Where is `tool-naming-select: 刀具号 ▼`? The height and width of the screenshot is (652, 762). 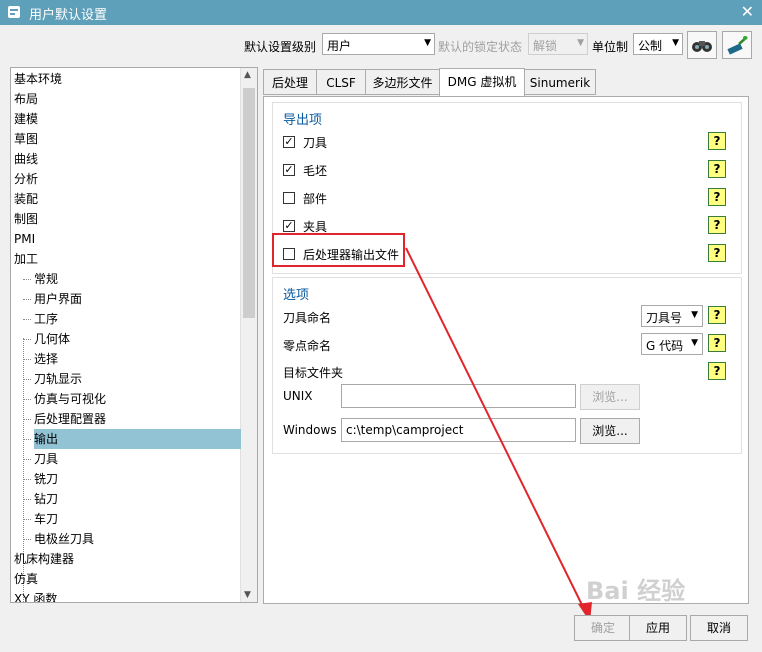 tool-naming-select: 刀具号 ▼ is located at coordinates (672, 316).